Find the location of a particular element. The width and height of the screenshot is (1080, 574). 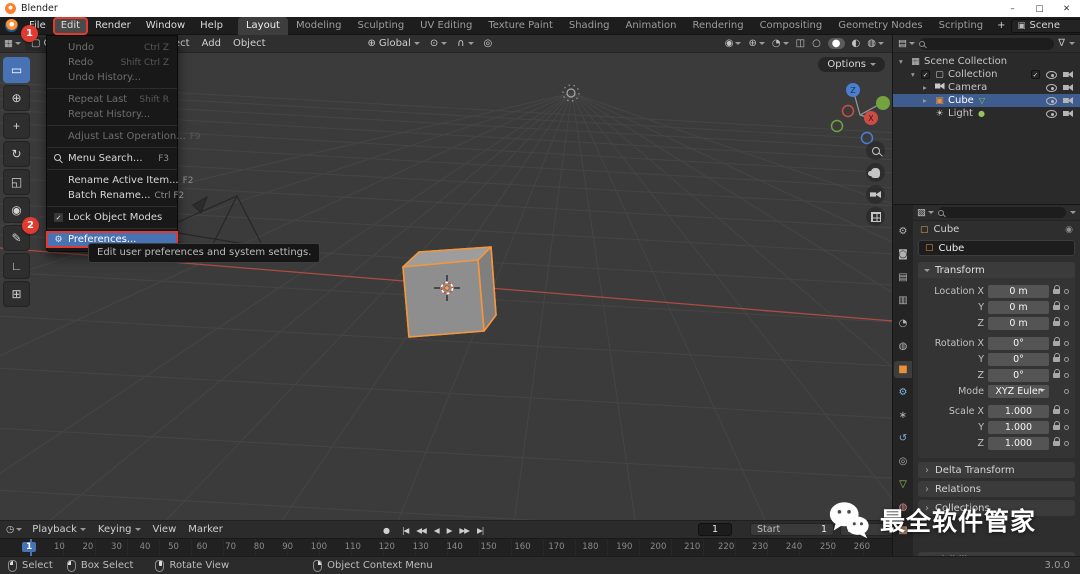

workspace-tab: Compositing is located at coordinates (791, 26).